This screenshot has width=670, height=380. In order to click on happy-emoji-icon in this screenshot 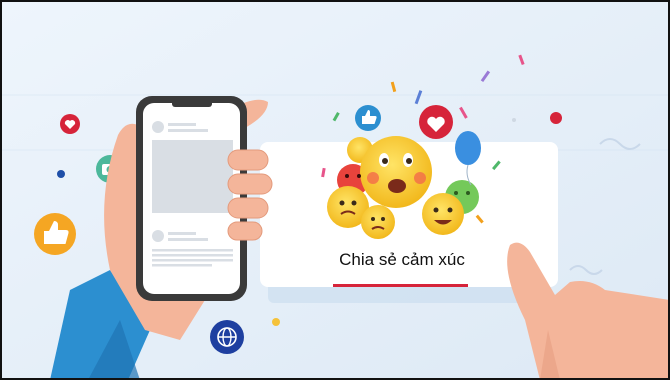, I will do `click(396, 172)`.